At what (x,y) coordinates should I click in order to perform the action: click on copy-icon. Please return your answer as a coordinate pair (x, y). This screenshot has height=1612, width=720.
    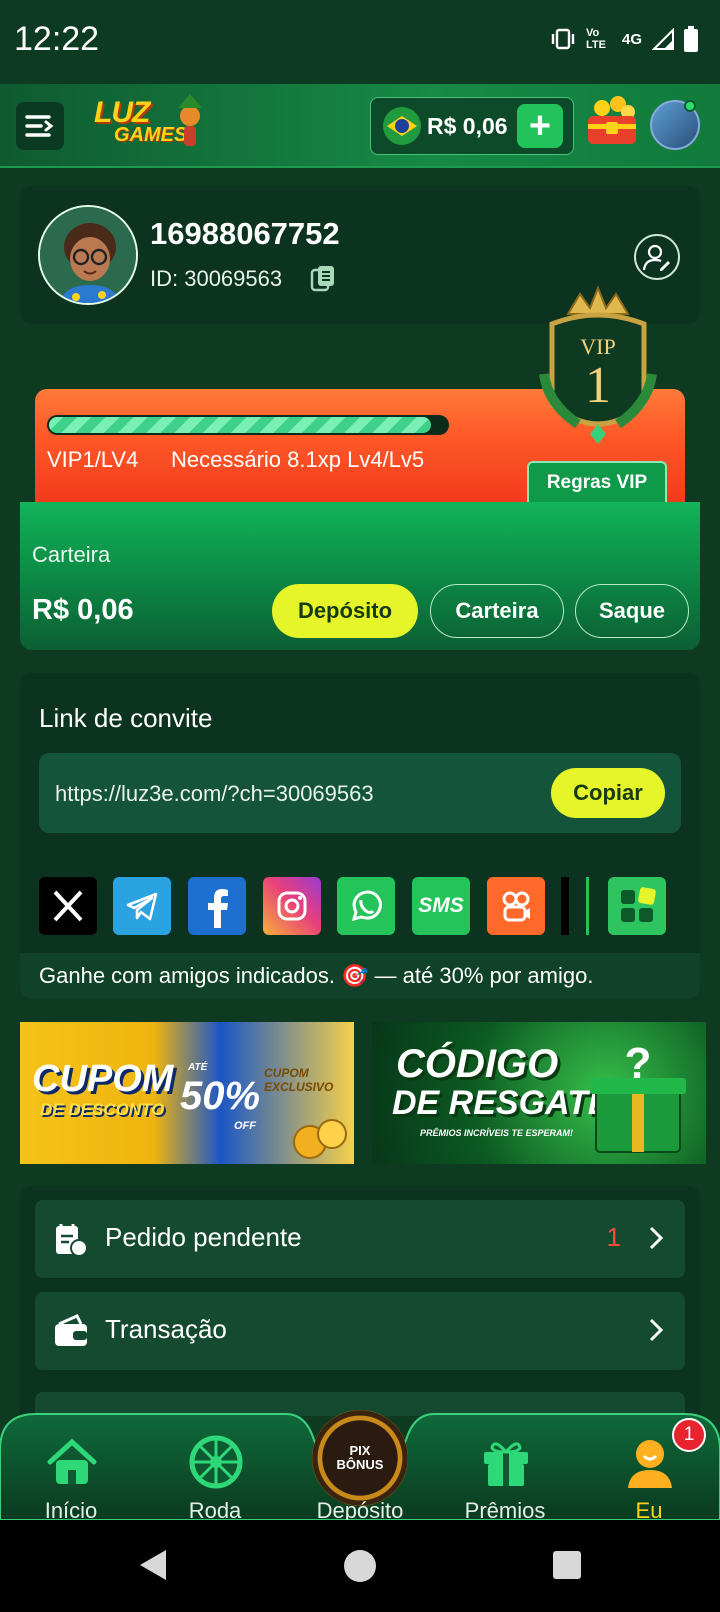
    Looking at the image, I should click on (323, 278).